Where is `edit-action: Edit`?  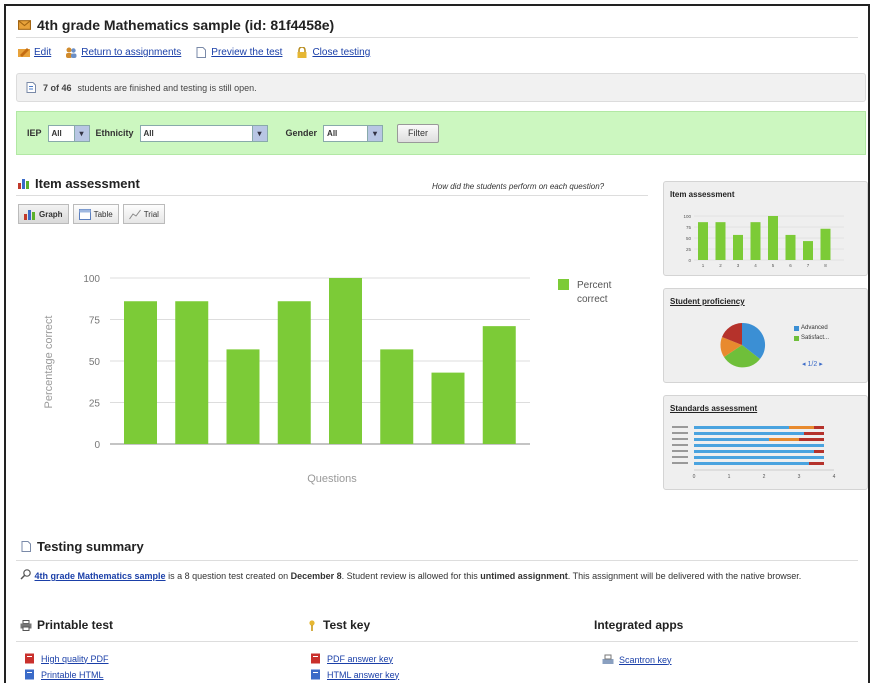
edit-action: Edit is located at coordinates (34, 52).